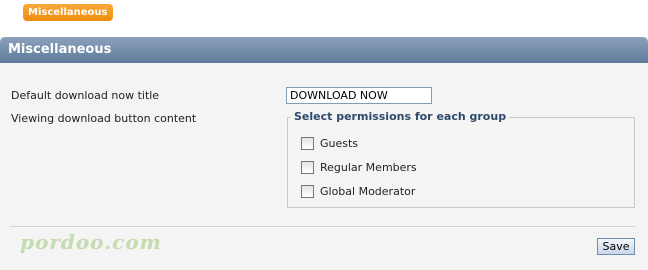  What do you see at coordinates (400, 116) in the screenshot?
I see `permissions-legend: Select permissions for each group` at bounding box center [400, 116].